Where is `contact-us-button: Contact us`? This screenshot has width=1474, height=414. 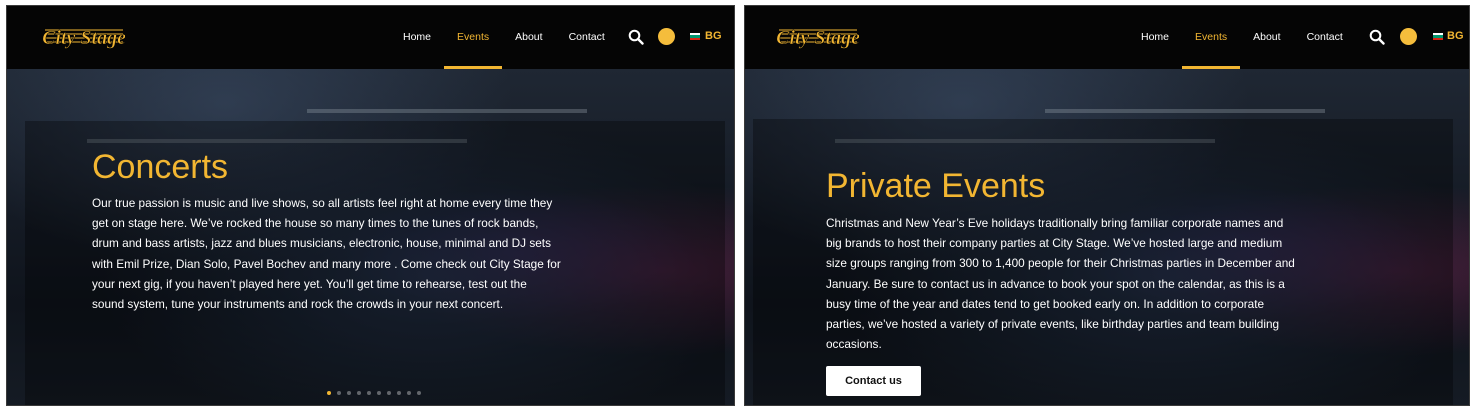
contact-us-button: Contact us is located at coordinates (873, 381).